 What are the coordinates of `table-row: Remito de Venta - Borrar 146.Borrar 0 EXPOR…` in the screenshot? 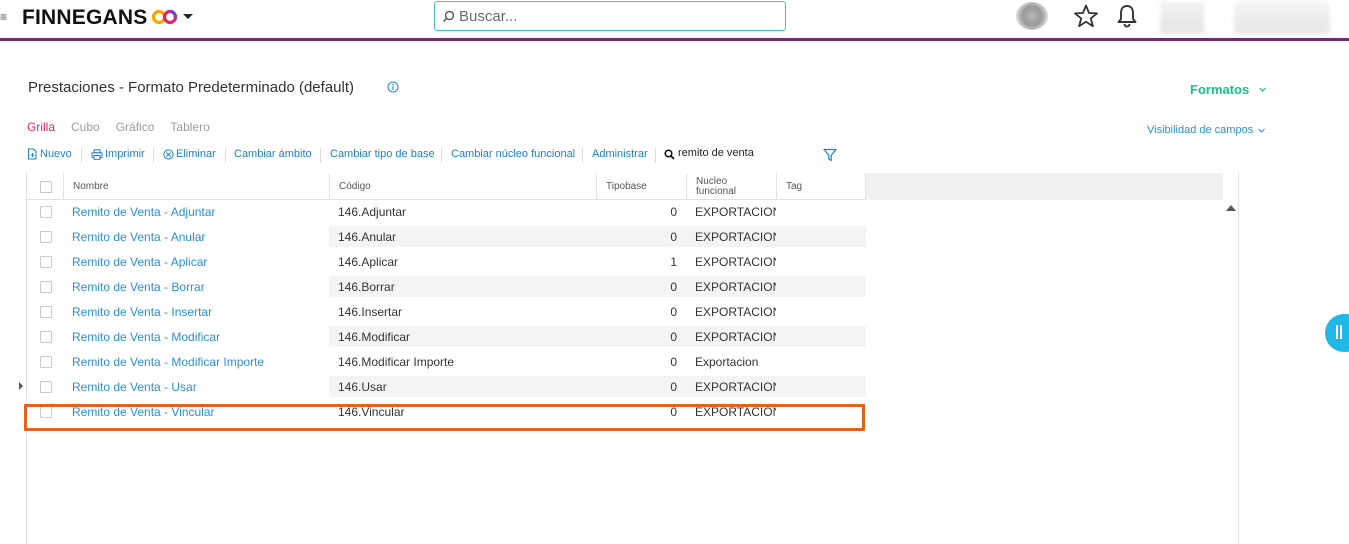 It's located at (446, 288).